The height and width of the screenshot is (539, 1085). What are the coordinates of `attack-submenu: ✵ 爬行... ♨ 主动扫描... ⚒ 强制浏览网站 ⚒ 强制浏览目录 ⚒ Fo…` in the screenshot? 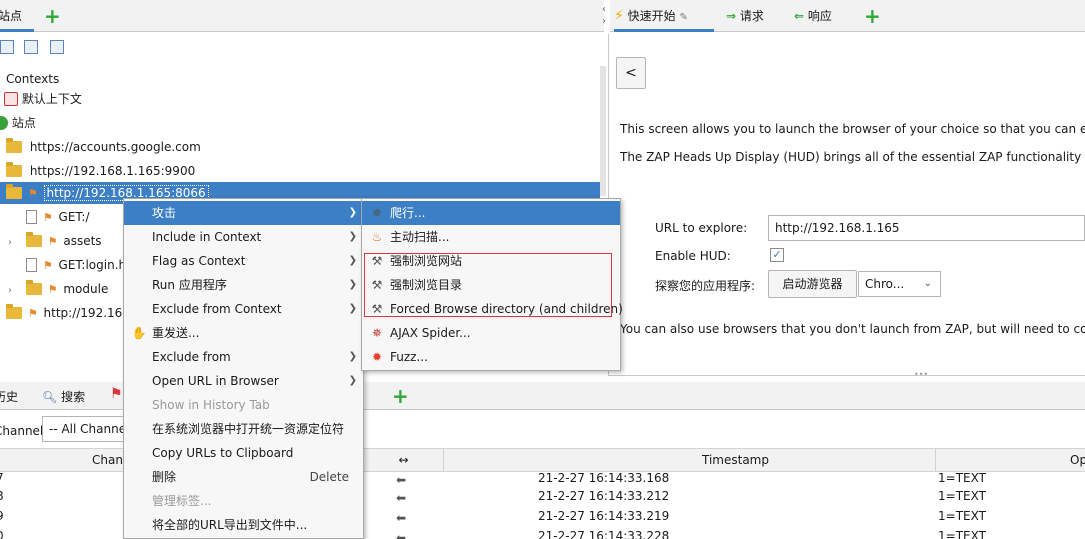 It's located at (492, 284).